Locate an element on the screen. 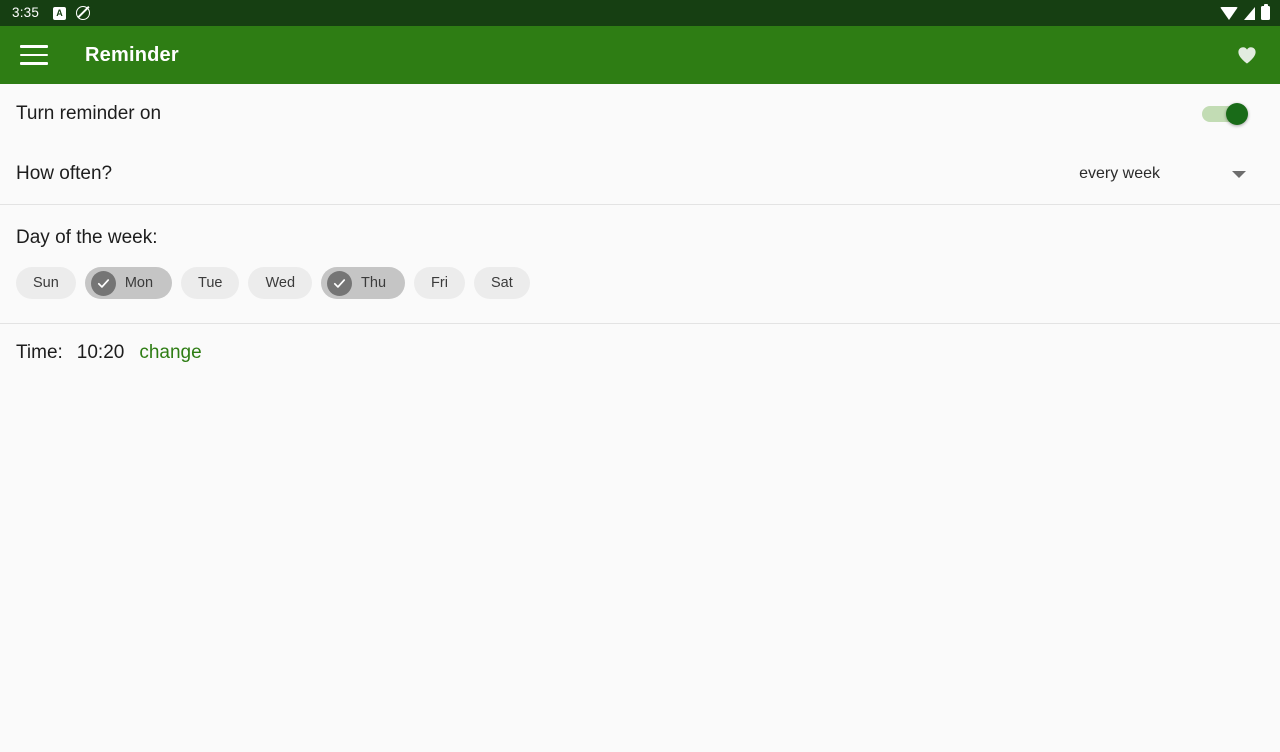 The image size is (1280, 752). day-chip-fri: Fri is located at coordinates (439, 283).